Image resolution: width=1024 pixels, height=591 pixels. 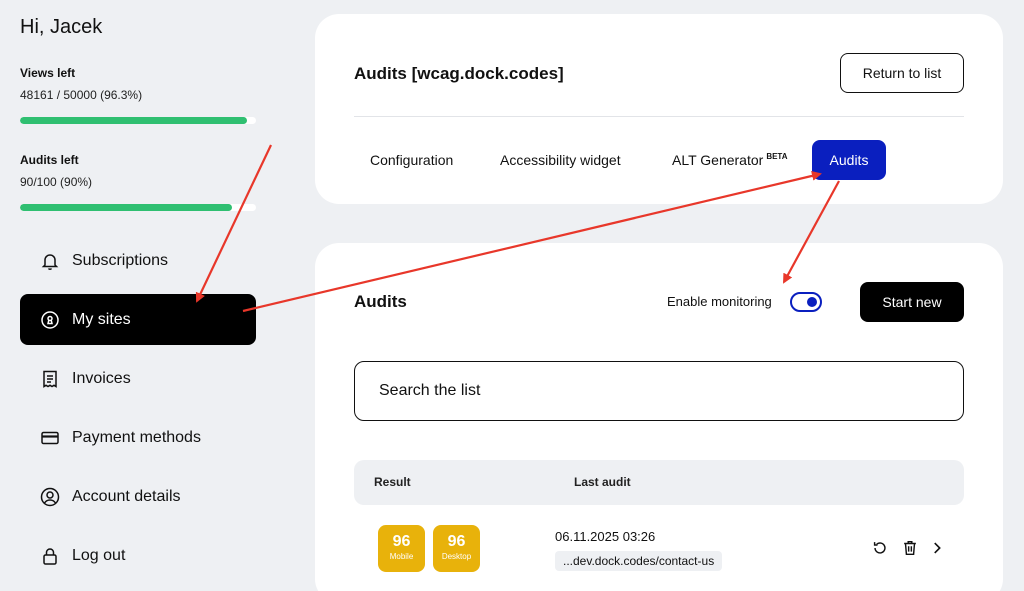 I want to click on views-progress-fill, so click(x=134, y=120).